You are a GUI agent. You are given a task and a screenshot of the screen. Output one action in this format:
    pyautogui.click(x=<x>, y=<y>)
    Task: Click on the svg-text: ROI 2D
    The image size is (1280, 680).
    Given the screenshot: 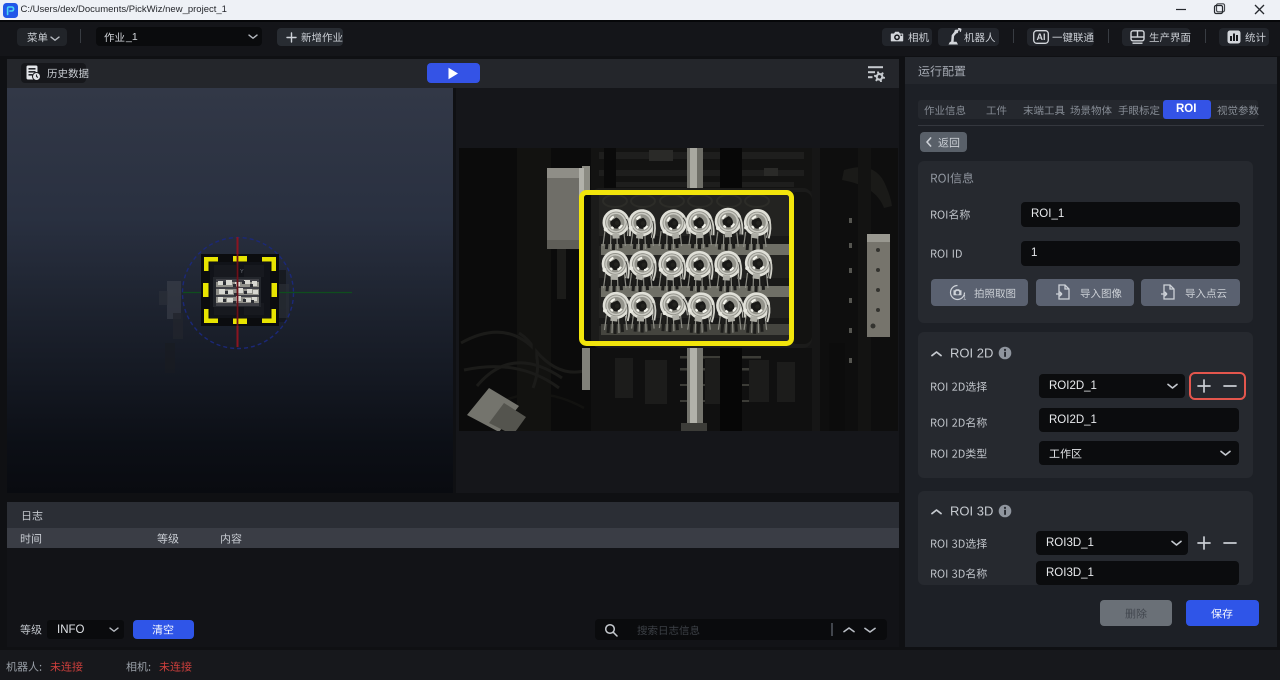 What is the action you would take?
    pyautogui.click(x=971, y=353)
    